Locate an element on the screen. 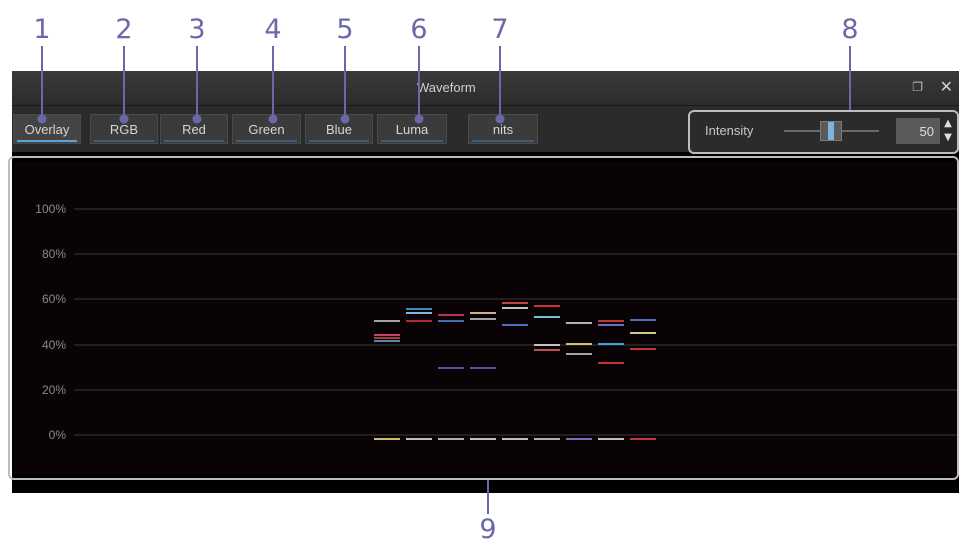 Image resolution: width=959 pixels, height=550 pixels. luma-button: Luma is located at coordinates (412, 129).